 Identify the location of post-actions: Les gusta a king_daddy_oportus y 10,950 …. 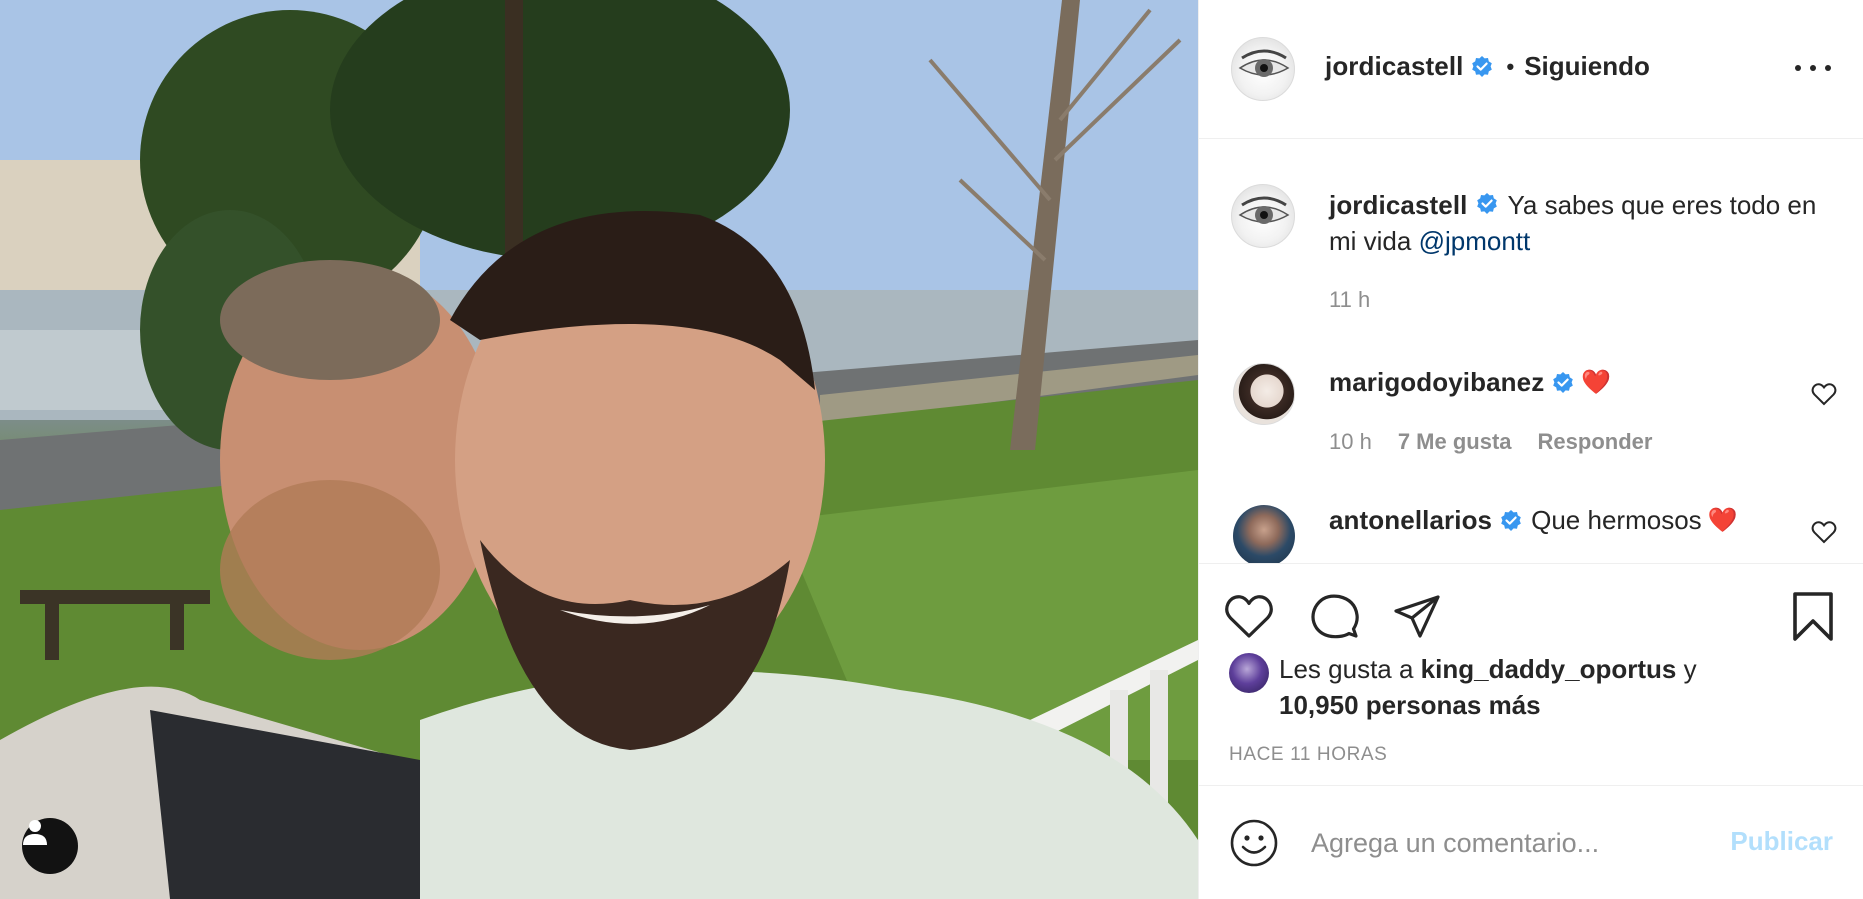
(1531, 674).